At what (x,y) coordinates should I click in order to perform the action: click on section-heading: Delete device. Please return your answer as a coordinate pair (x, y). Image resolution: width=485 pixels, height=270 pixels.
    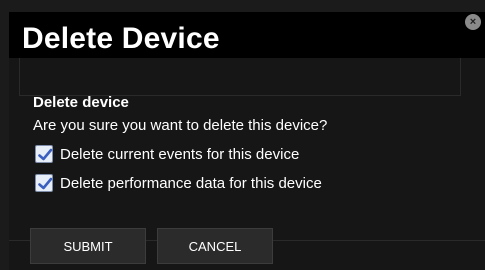
    Looking at the image, I should click on (81, 102).